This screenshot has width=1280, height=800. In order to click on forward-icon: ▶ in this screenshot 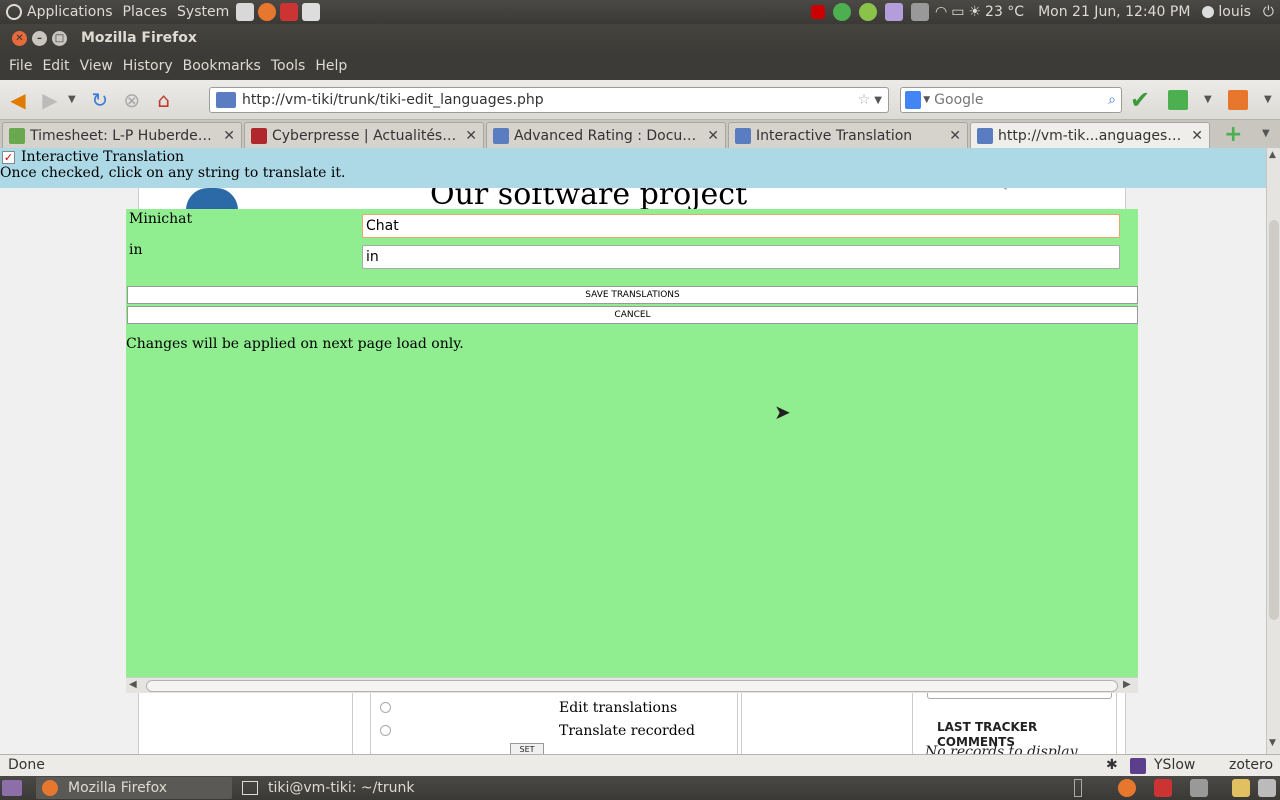, I will do `click(50, 100)`.